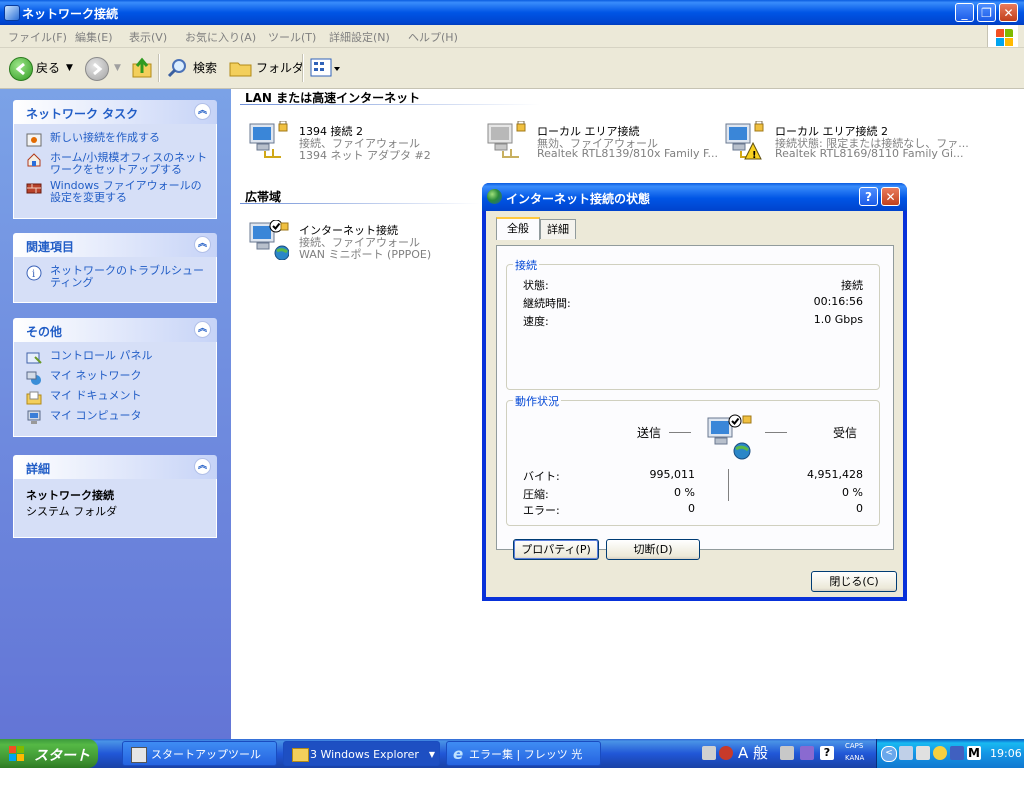 The height and width of the screenshot is (792, 1024). Describe the element at coordinates (241, 68) in the screenshot. I see `folders-icon` at that location.